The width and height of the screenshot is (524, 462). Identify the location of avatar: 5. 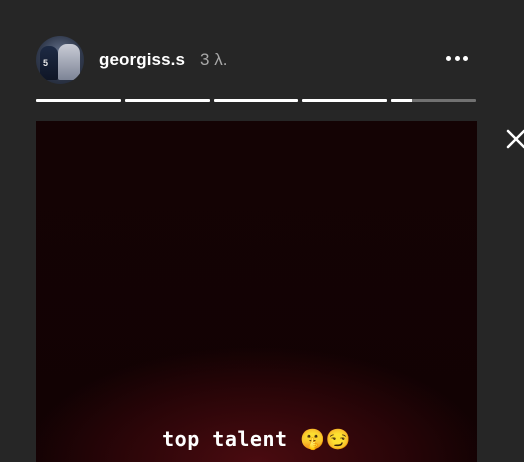
(60, 60).